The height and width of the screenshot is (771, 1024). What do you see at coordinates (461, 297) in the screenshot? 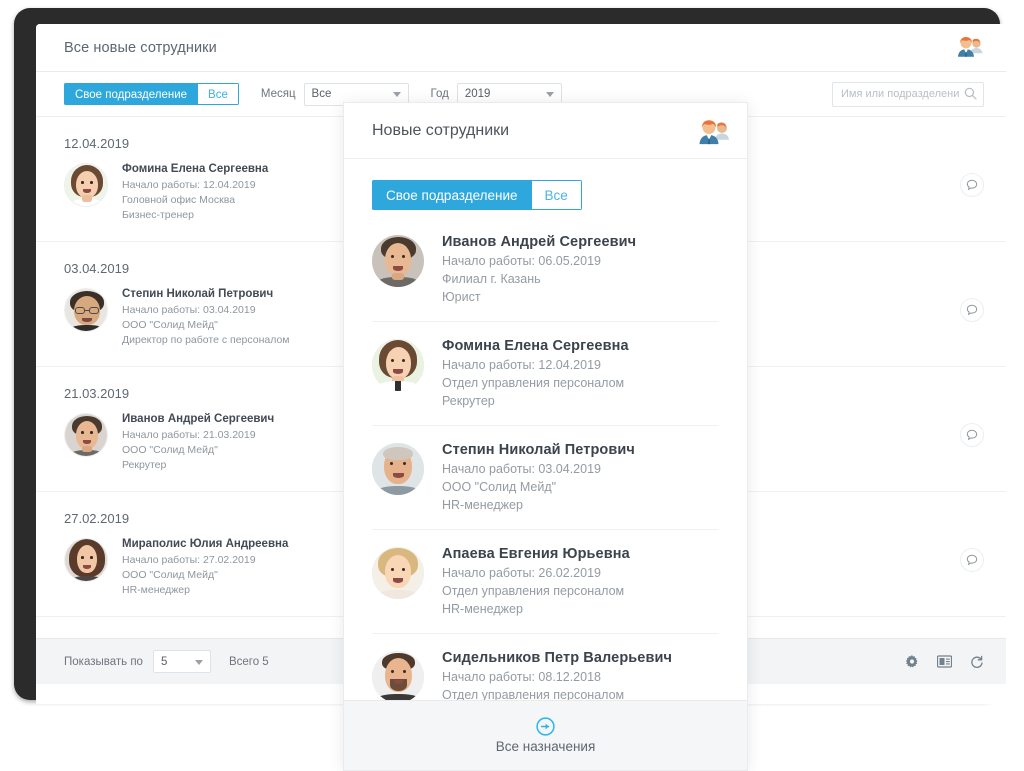
I see `employee-role: Юрист` at bounding box center [461, 297].